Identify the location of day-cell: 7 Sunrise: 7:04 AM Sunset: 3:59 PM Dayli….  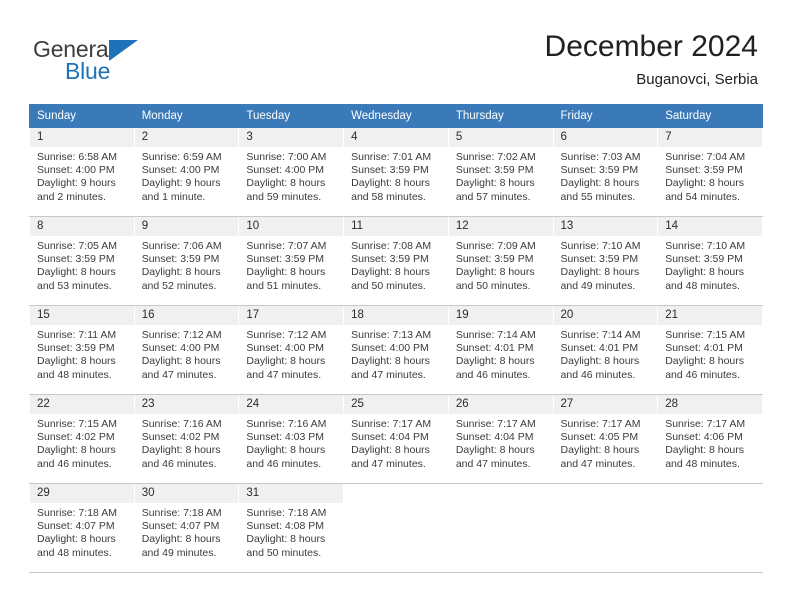
(710, 172).